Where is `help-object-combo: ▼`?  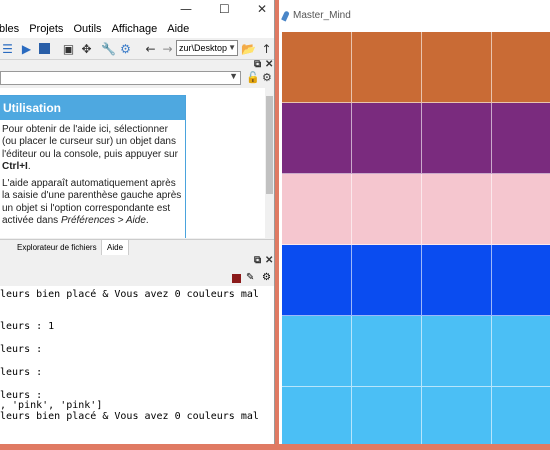
help-object-combo: ▼ is located at coordinates (120, 78).